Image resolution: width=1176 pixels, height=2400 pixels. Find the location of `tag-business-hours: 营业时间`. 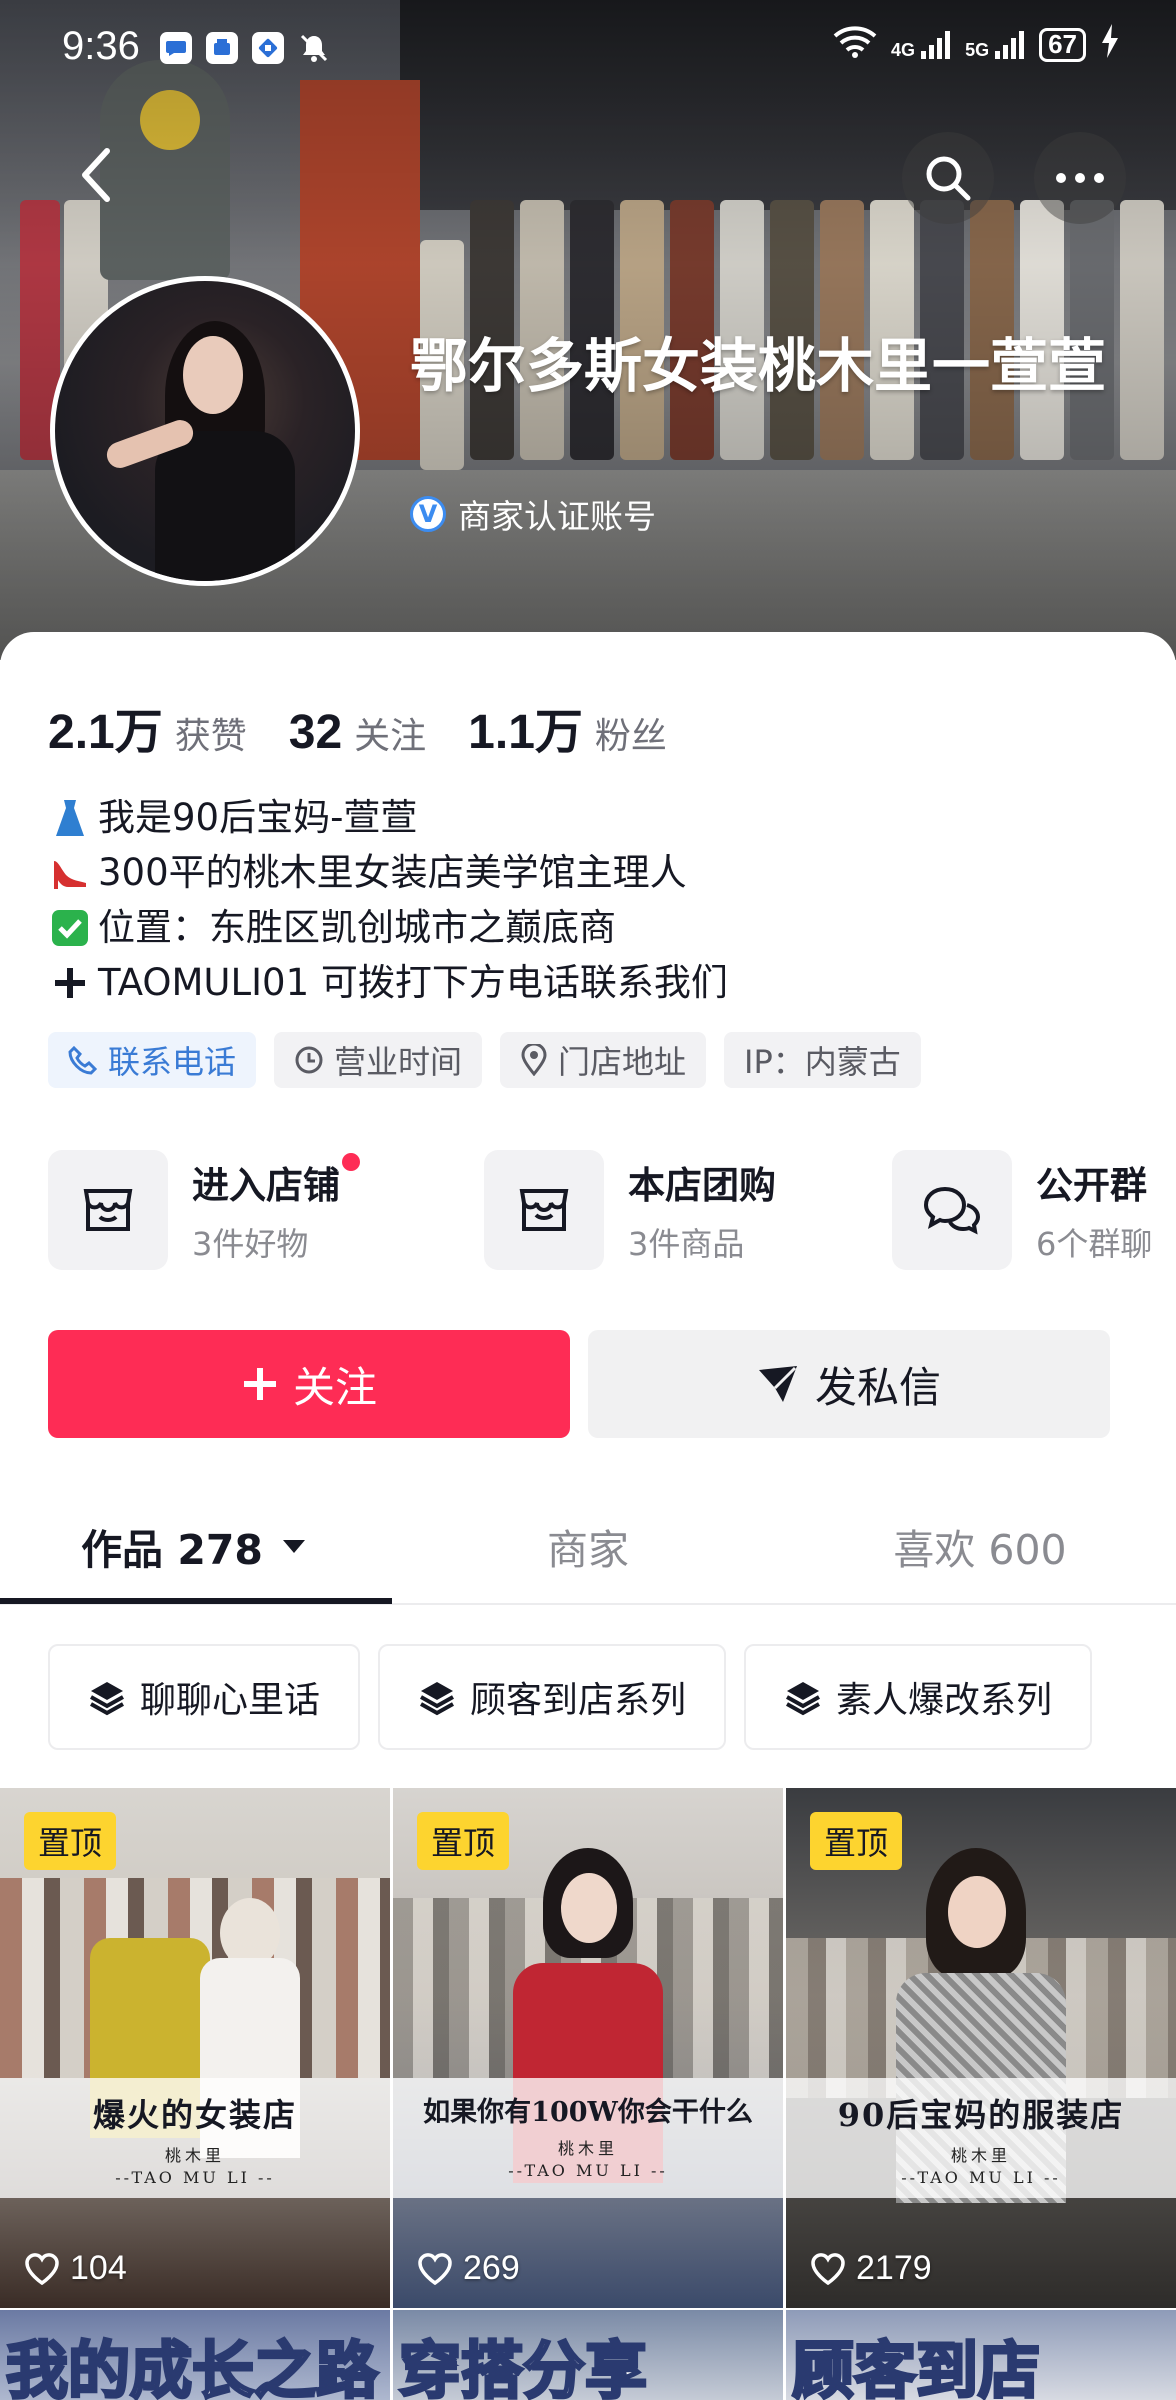

tag-business-hours: 营业时间 is located at coordinates (378, 1060).